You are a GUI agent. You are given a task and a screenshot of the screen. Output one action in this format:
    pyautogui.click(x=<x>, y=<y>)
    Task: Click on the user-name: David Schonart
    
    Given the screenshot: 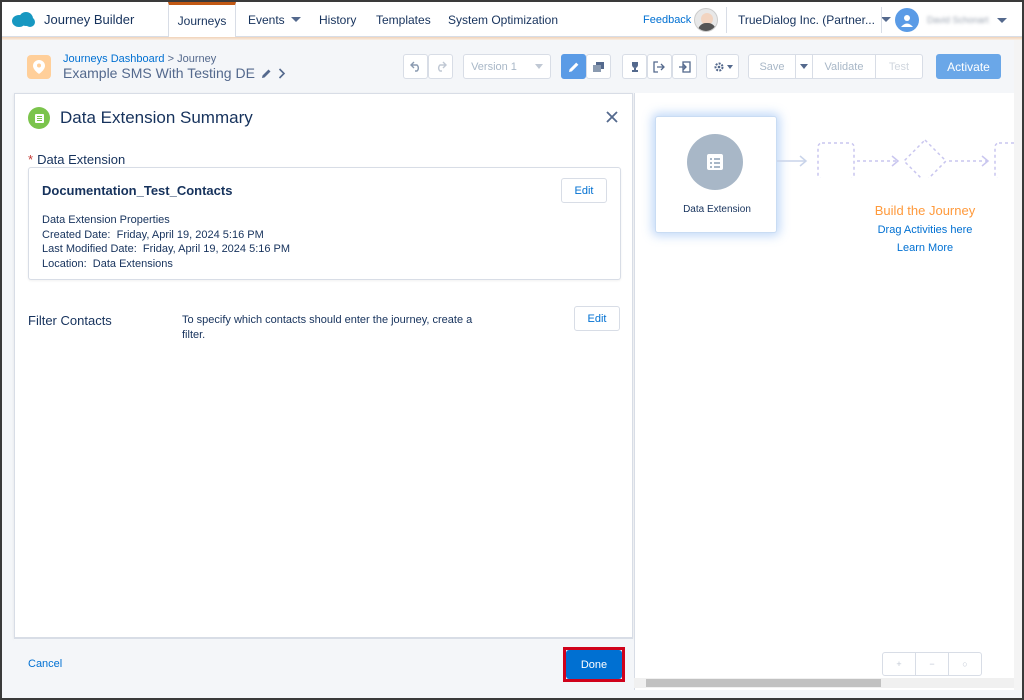 What is the action you would take?
    pyautogui.click(x=958, y=20)
    